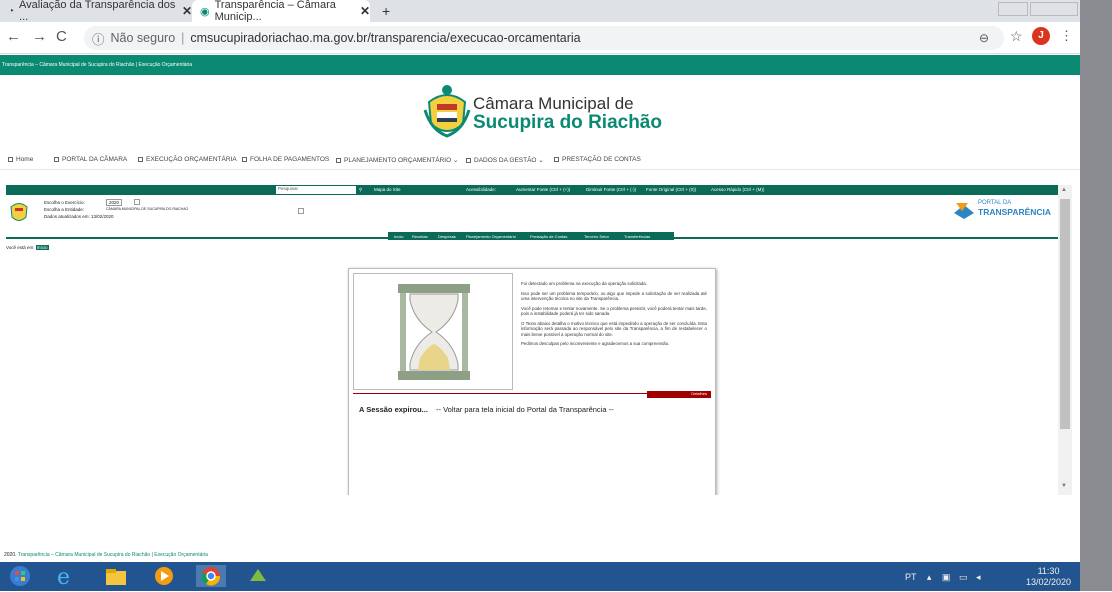 Image resolution: width=1112 pixels, height=592 pixels. Describe the element at coordinates (95, 159) in the screenshot. I see `nav-label: PORTAL DA CÂMARA` at that location.